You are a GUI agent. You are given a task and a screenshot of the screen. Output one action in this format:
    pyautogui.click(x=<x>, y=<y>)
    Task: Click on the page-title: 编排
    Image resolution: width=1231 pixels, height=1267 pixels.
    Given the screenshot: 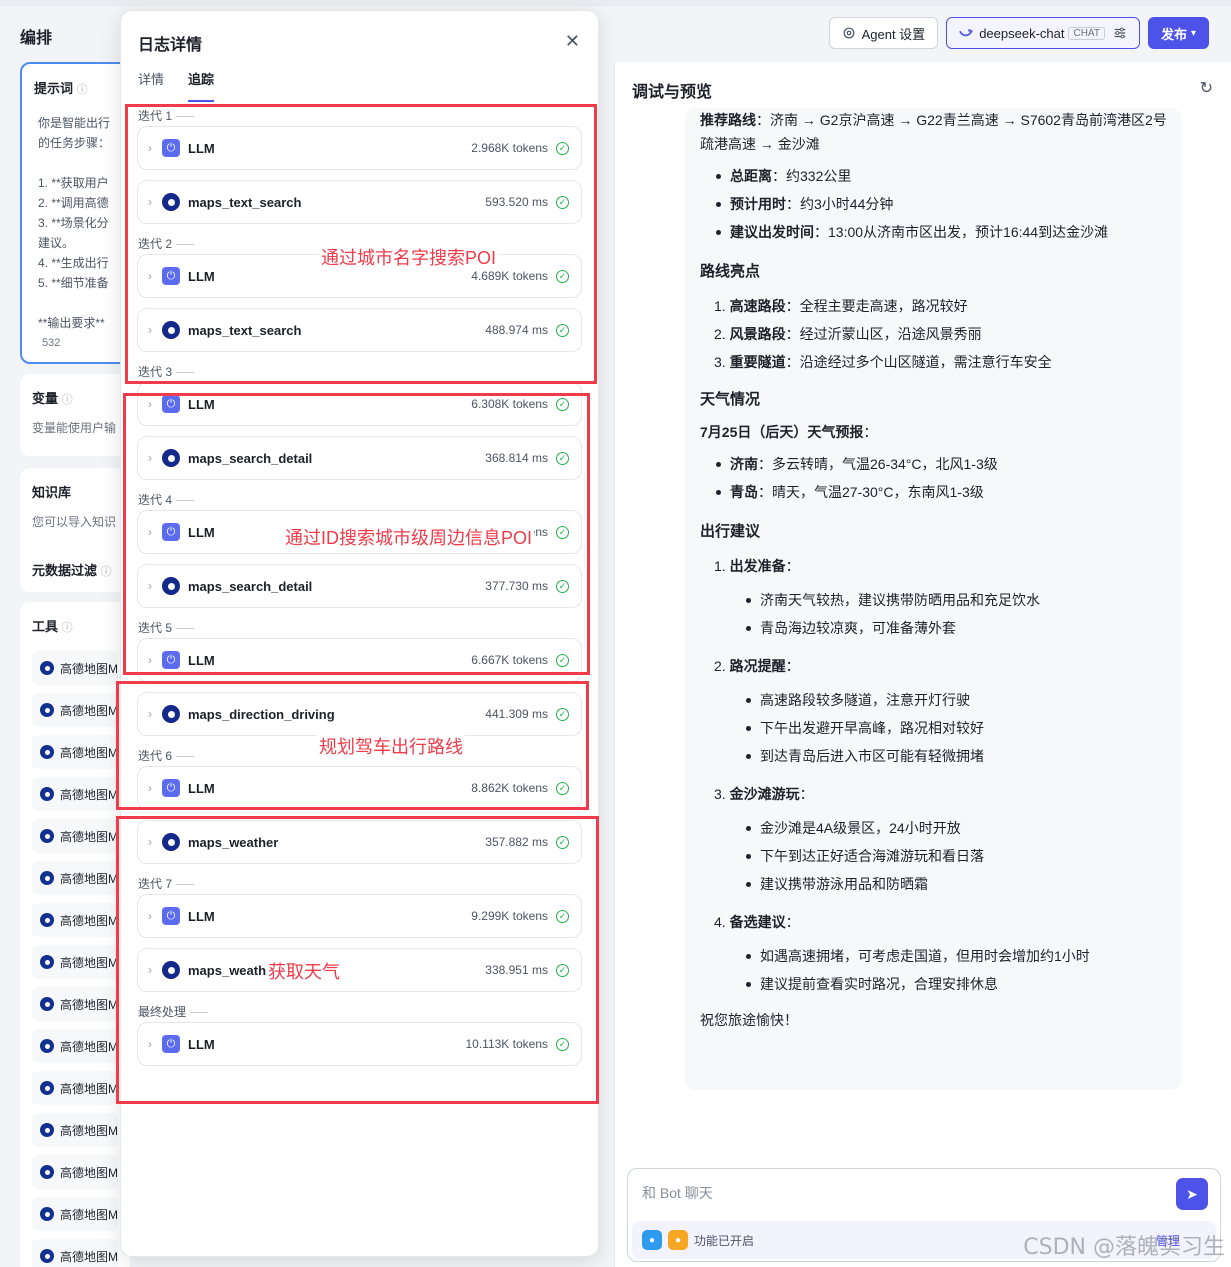 What is the action you would take?
    pyautogui.click(x=36, y=38)
    